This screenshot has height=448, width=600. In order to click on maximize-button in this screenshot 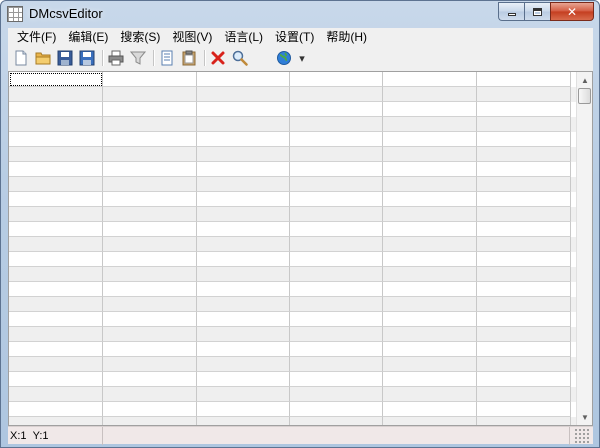, I will do `click(537, 11)`.